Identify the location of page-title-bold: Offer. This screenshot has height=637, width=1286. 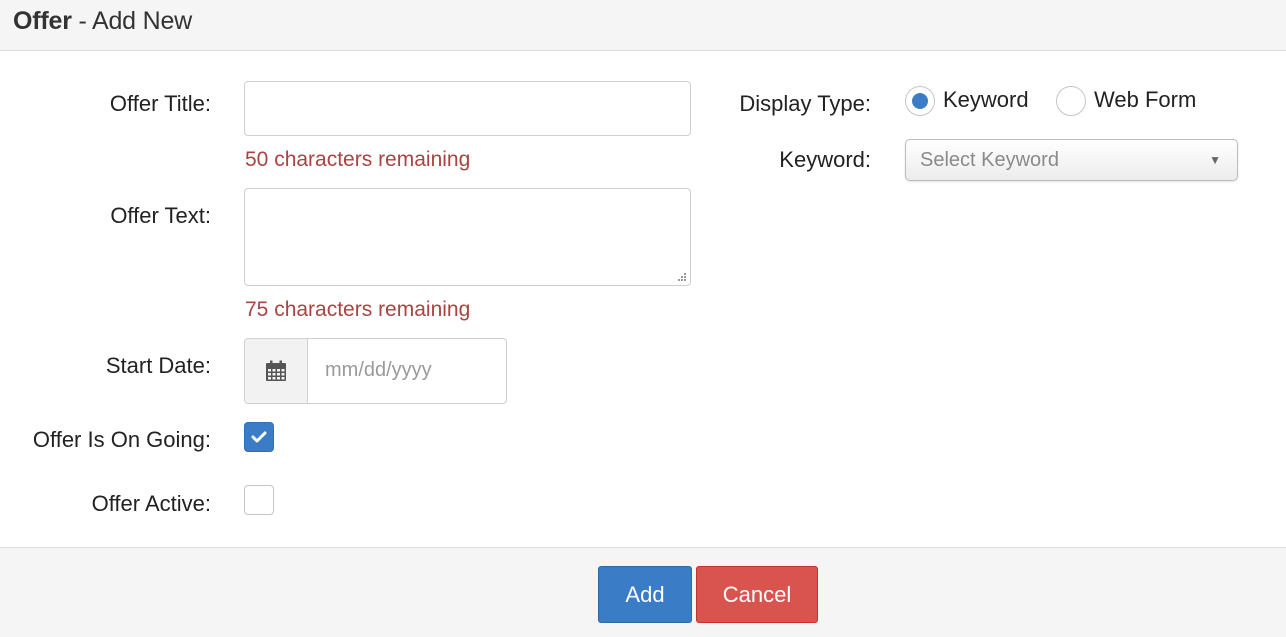
(42, 21).